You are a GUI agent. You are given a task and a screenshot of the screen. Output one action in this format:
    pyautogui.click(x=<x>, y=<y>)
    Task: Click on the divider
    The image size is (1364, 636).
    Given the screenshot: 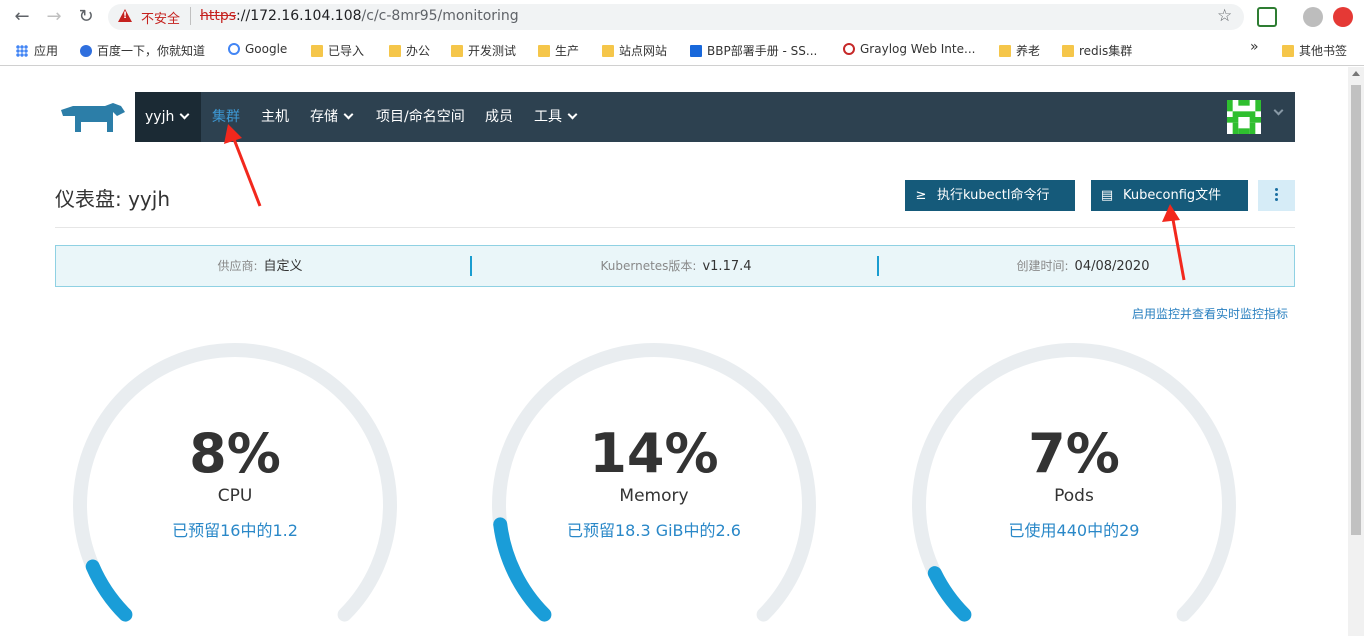 What is the action you would take?
    pyautogui.click(x=675, y=227)
    